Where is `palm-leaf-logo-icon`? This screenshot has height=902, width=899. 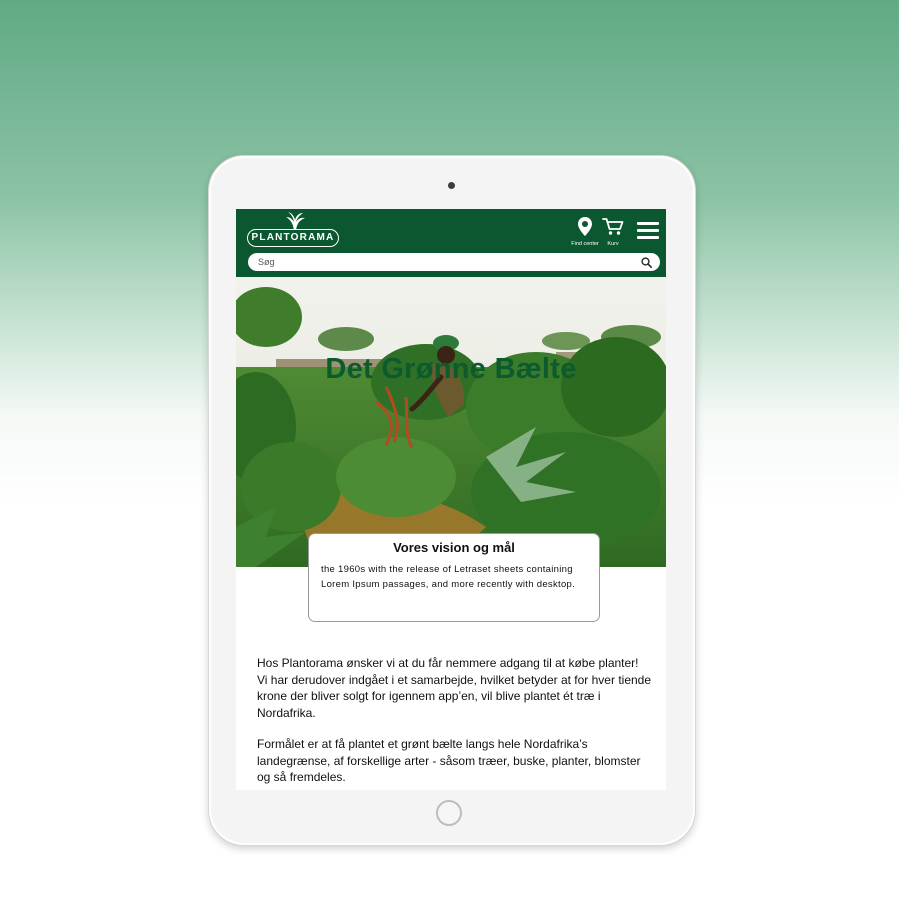 palm-leaf-logo-icon is located at coordinates (295, 221).